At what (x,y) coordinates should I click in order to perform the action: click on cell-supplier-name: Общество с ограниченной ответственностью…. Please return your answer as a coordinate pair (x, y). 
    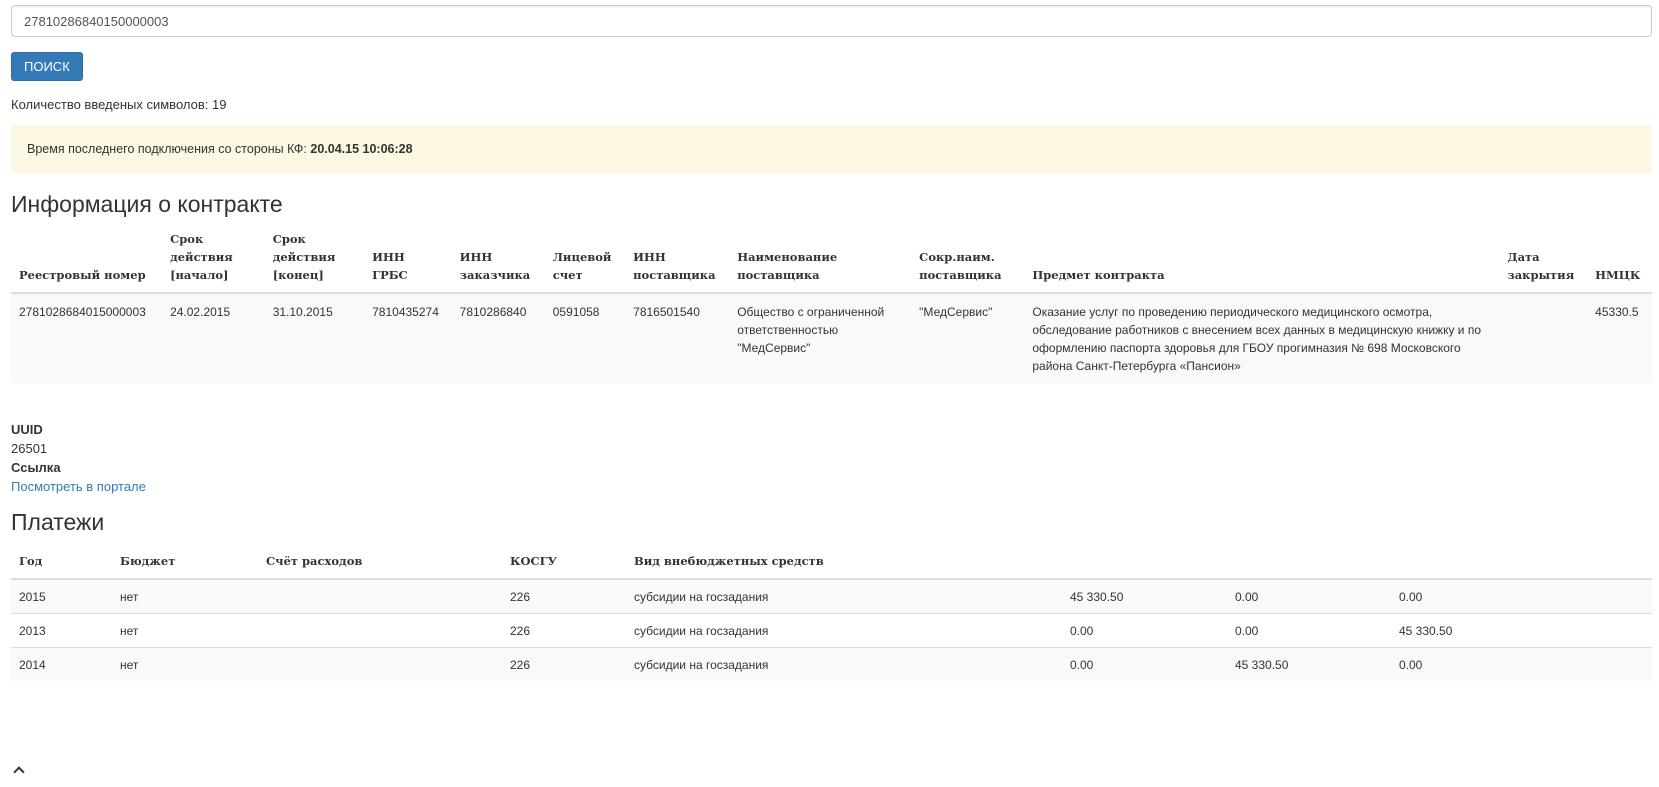
    Looking at the image, I should click on (820, 338).